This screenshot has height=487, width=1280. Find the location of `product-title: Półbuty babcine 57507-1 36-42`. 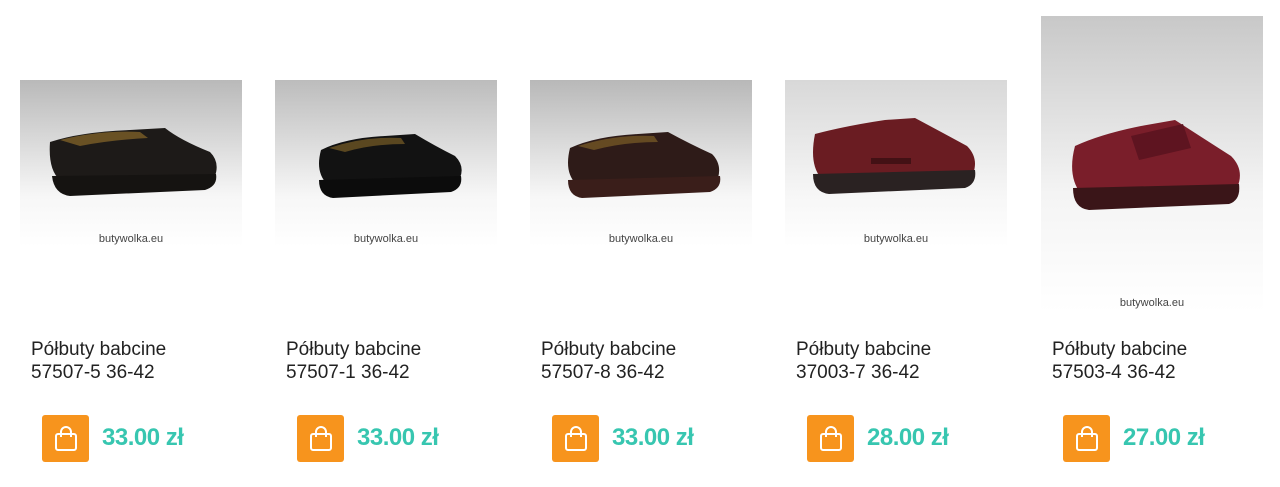

product-title: Półbuty babcine 57507-1 36-42 is located at coordinates (396, 361).